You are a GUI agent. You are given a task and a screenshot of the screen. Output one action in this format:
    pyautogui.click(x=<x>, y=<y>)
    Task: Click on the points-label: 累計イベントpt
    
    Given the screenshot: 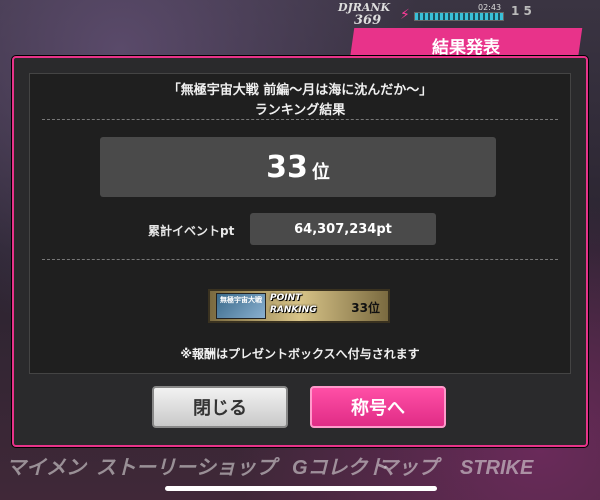 What is the action you would take?
    pyautogui.click(x=191, y=231)
    